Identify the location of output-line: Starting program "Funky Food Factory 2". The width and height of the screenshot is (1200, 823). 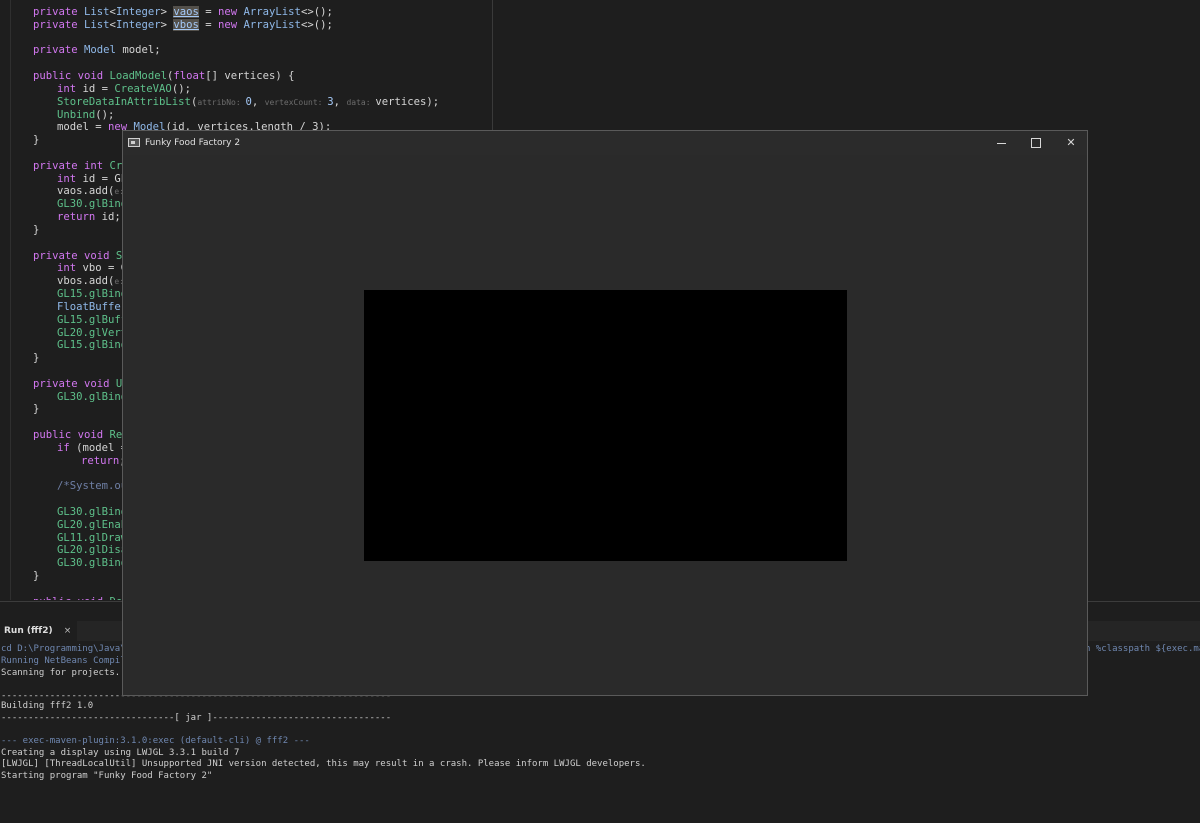
(107, 776).